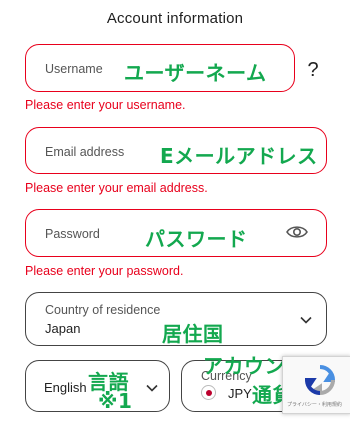 The height and width of the screenshot is (424, 350). I want to click on country-annotation: 居住国, so click(193, 334).